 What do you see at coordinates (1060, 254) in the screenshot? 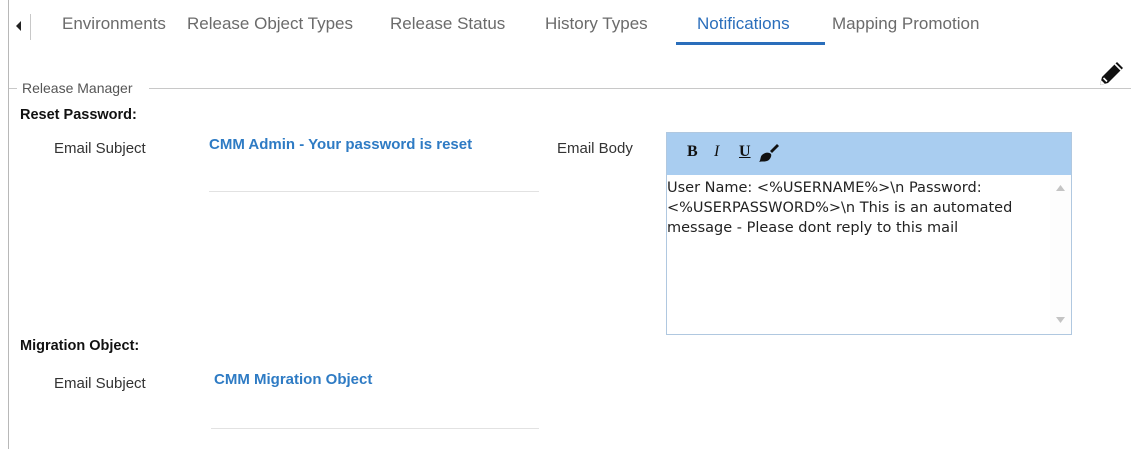
I see `editor-scrollbar` at bounding box center [1060, 254].